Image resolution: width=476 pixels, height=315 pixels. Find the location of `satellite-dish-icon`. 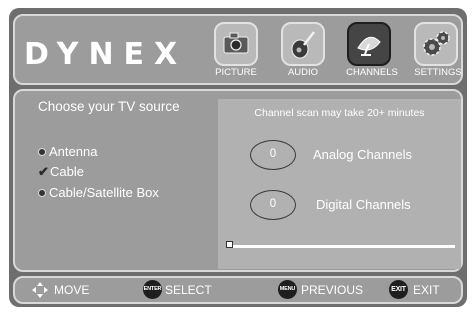

satellite-dish-icon is located at coordinates (369, 46).